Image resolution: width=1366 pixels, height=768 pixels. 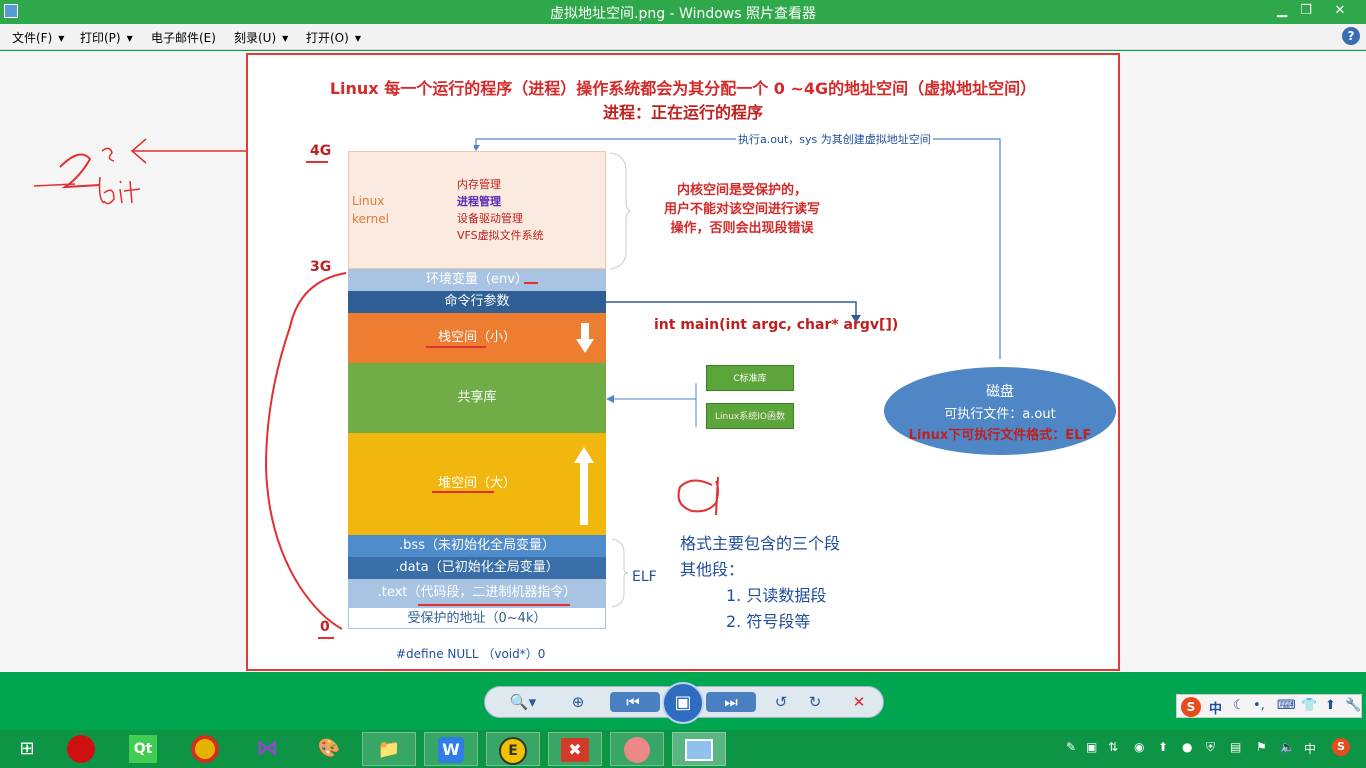 I want to click on paint-icon: 🎨, so click(x=329, y=749).